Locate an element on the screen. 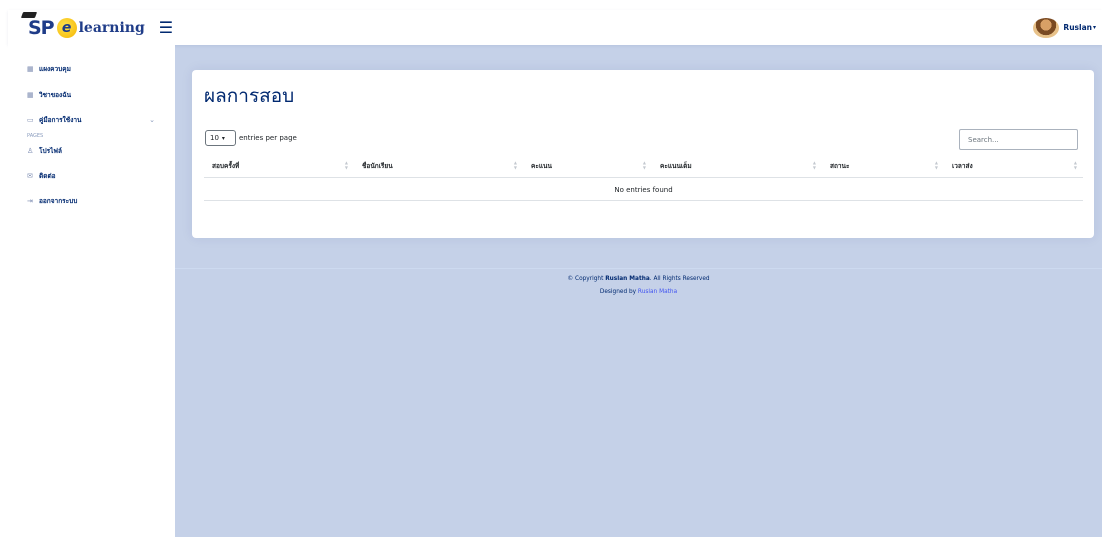 The width and height of the screenshot is (1102, 537). column-header-label: คะแนน is located at coordinates (541, 166).